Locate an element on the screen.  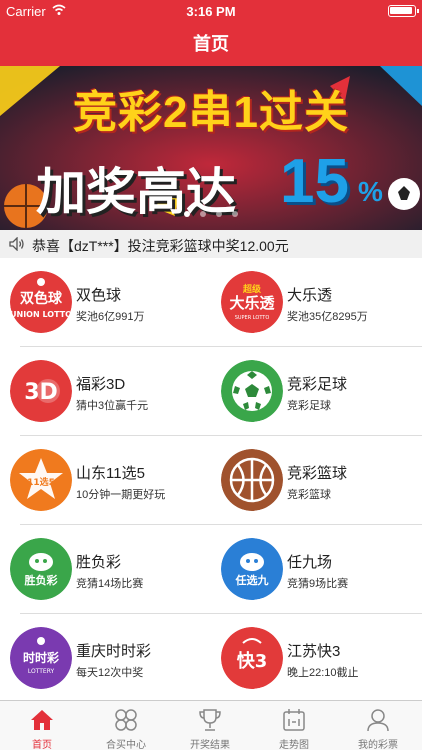
tab-trend-chart: 走势图 is located at coordinates (294, 725).